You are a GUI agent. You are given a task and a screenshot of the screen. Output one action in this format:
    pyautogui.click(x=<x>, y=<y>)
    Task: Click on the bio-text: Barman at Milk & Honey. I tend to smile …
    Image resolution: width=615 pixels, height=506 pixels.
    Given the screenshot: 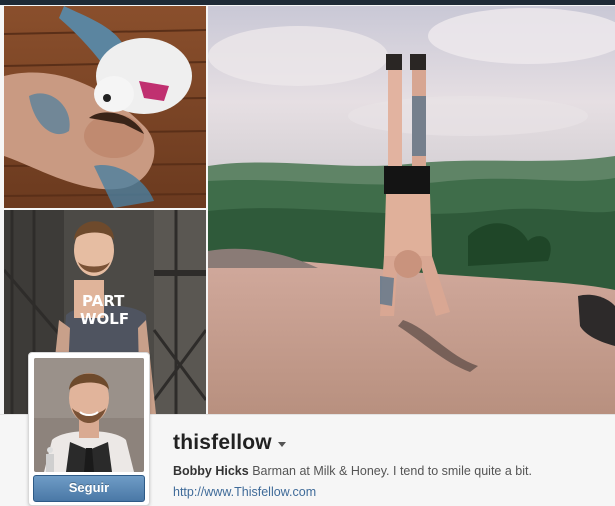 What is the action you would take?
    pyautogui.click(x=392, y=471)
    